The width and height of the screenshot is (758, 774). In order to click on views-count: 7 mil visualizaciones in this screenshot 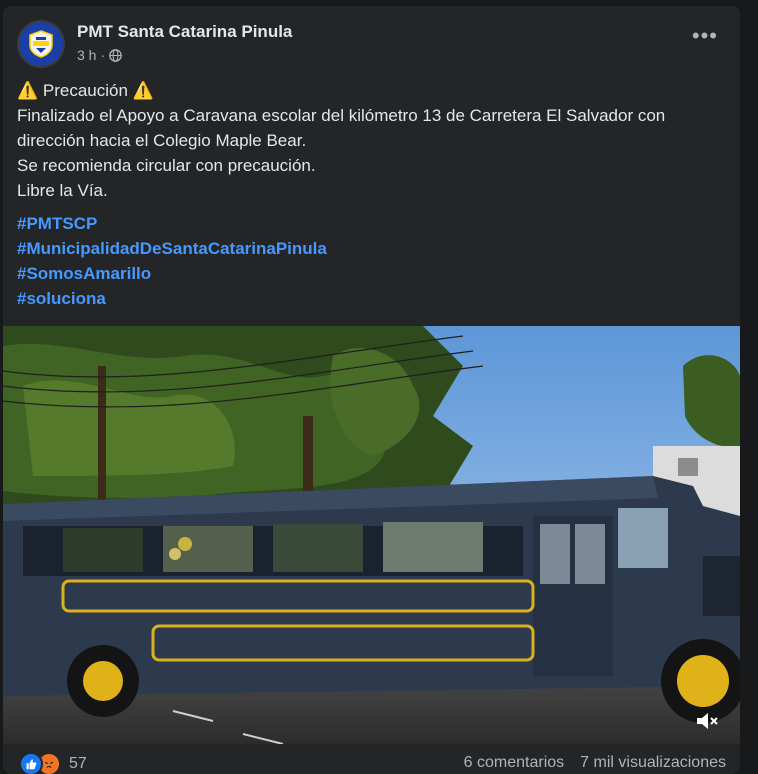, I will do `click(653, 762)`.